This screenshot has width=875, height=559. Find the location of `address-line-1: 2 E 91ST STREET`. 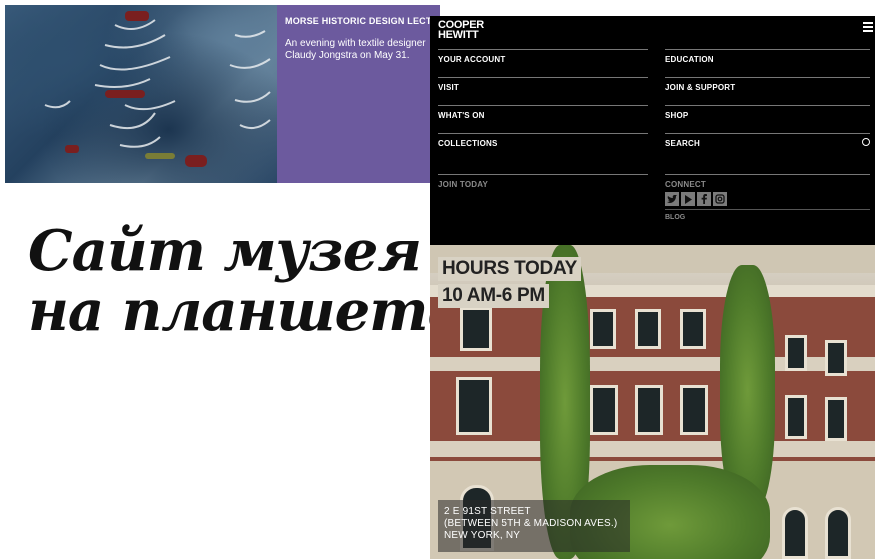

address-line-1: 2 E 91ST STREET is located at coordinates (487, 511).